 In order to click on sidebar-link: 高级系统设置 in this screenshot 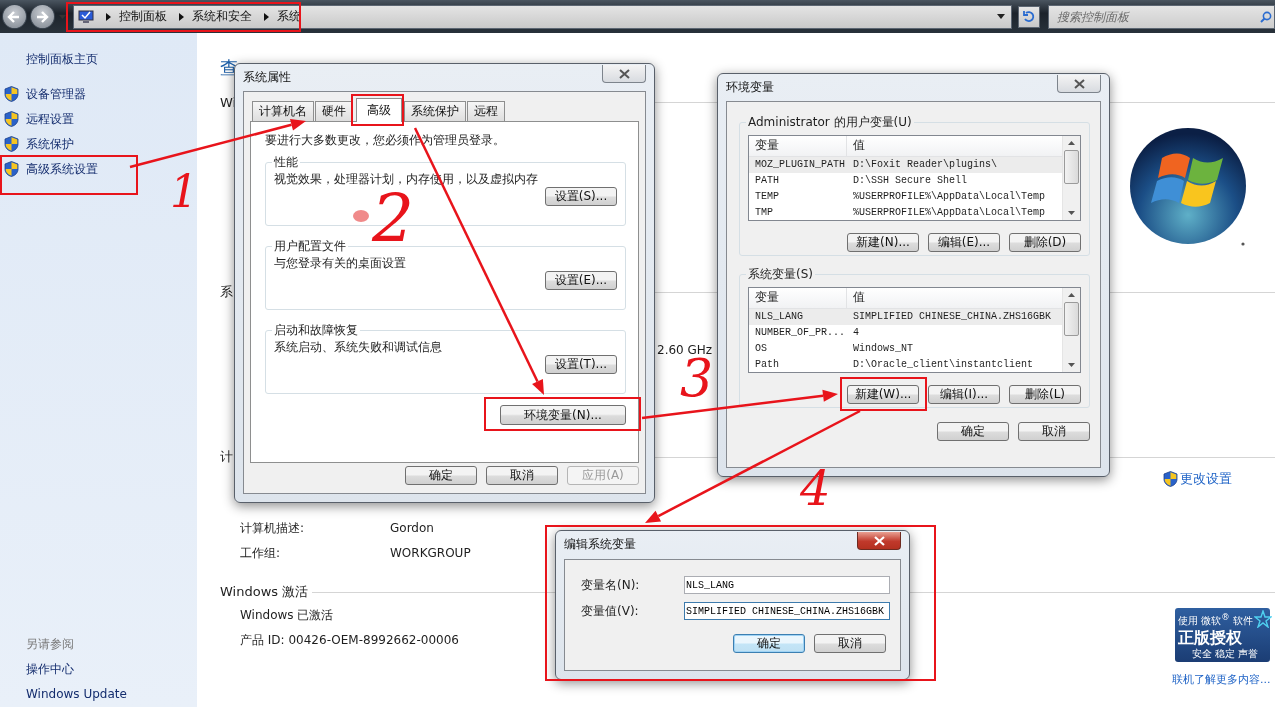, I will do `click(49, 169)`.